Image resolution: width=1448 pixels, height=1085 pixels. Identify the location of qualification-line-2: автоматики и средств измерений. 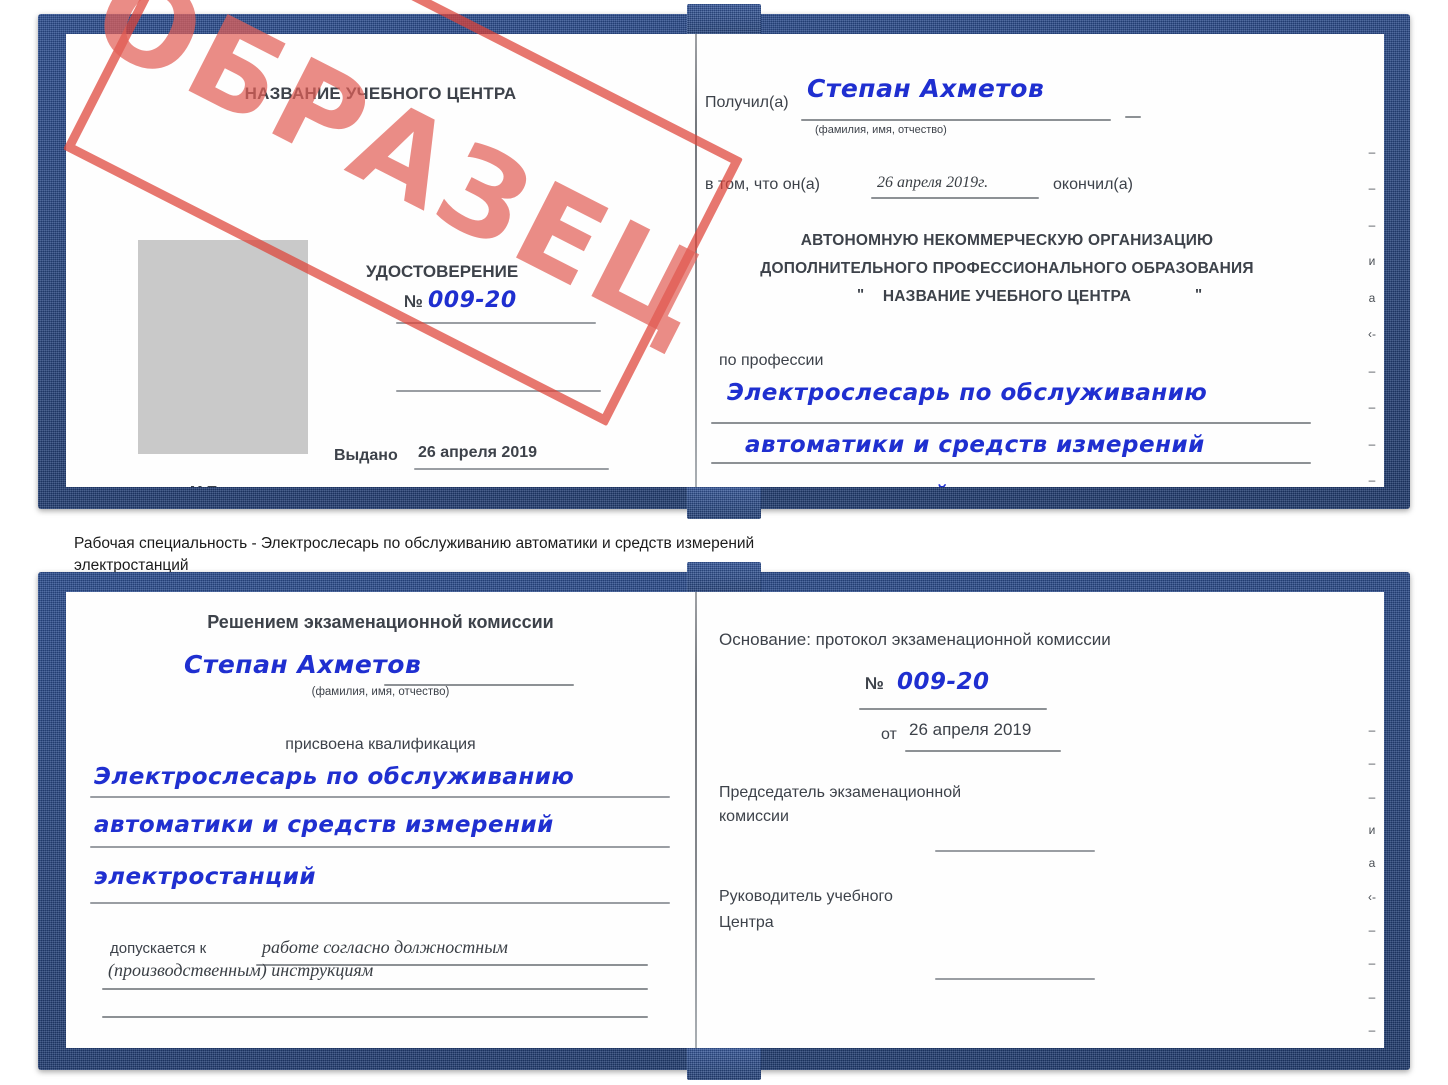
(324, 825).